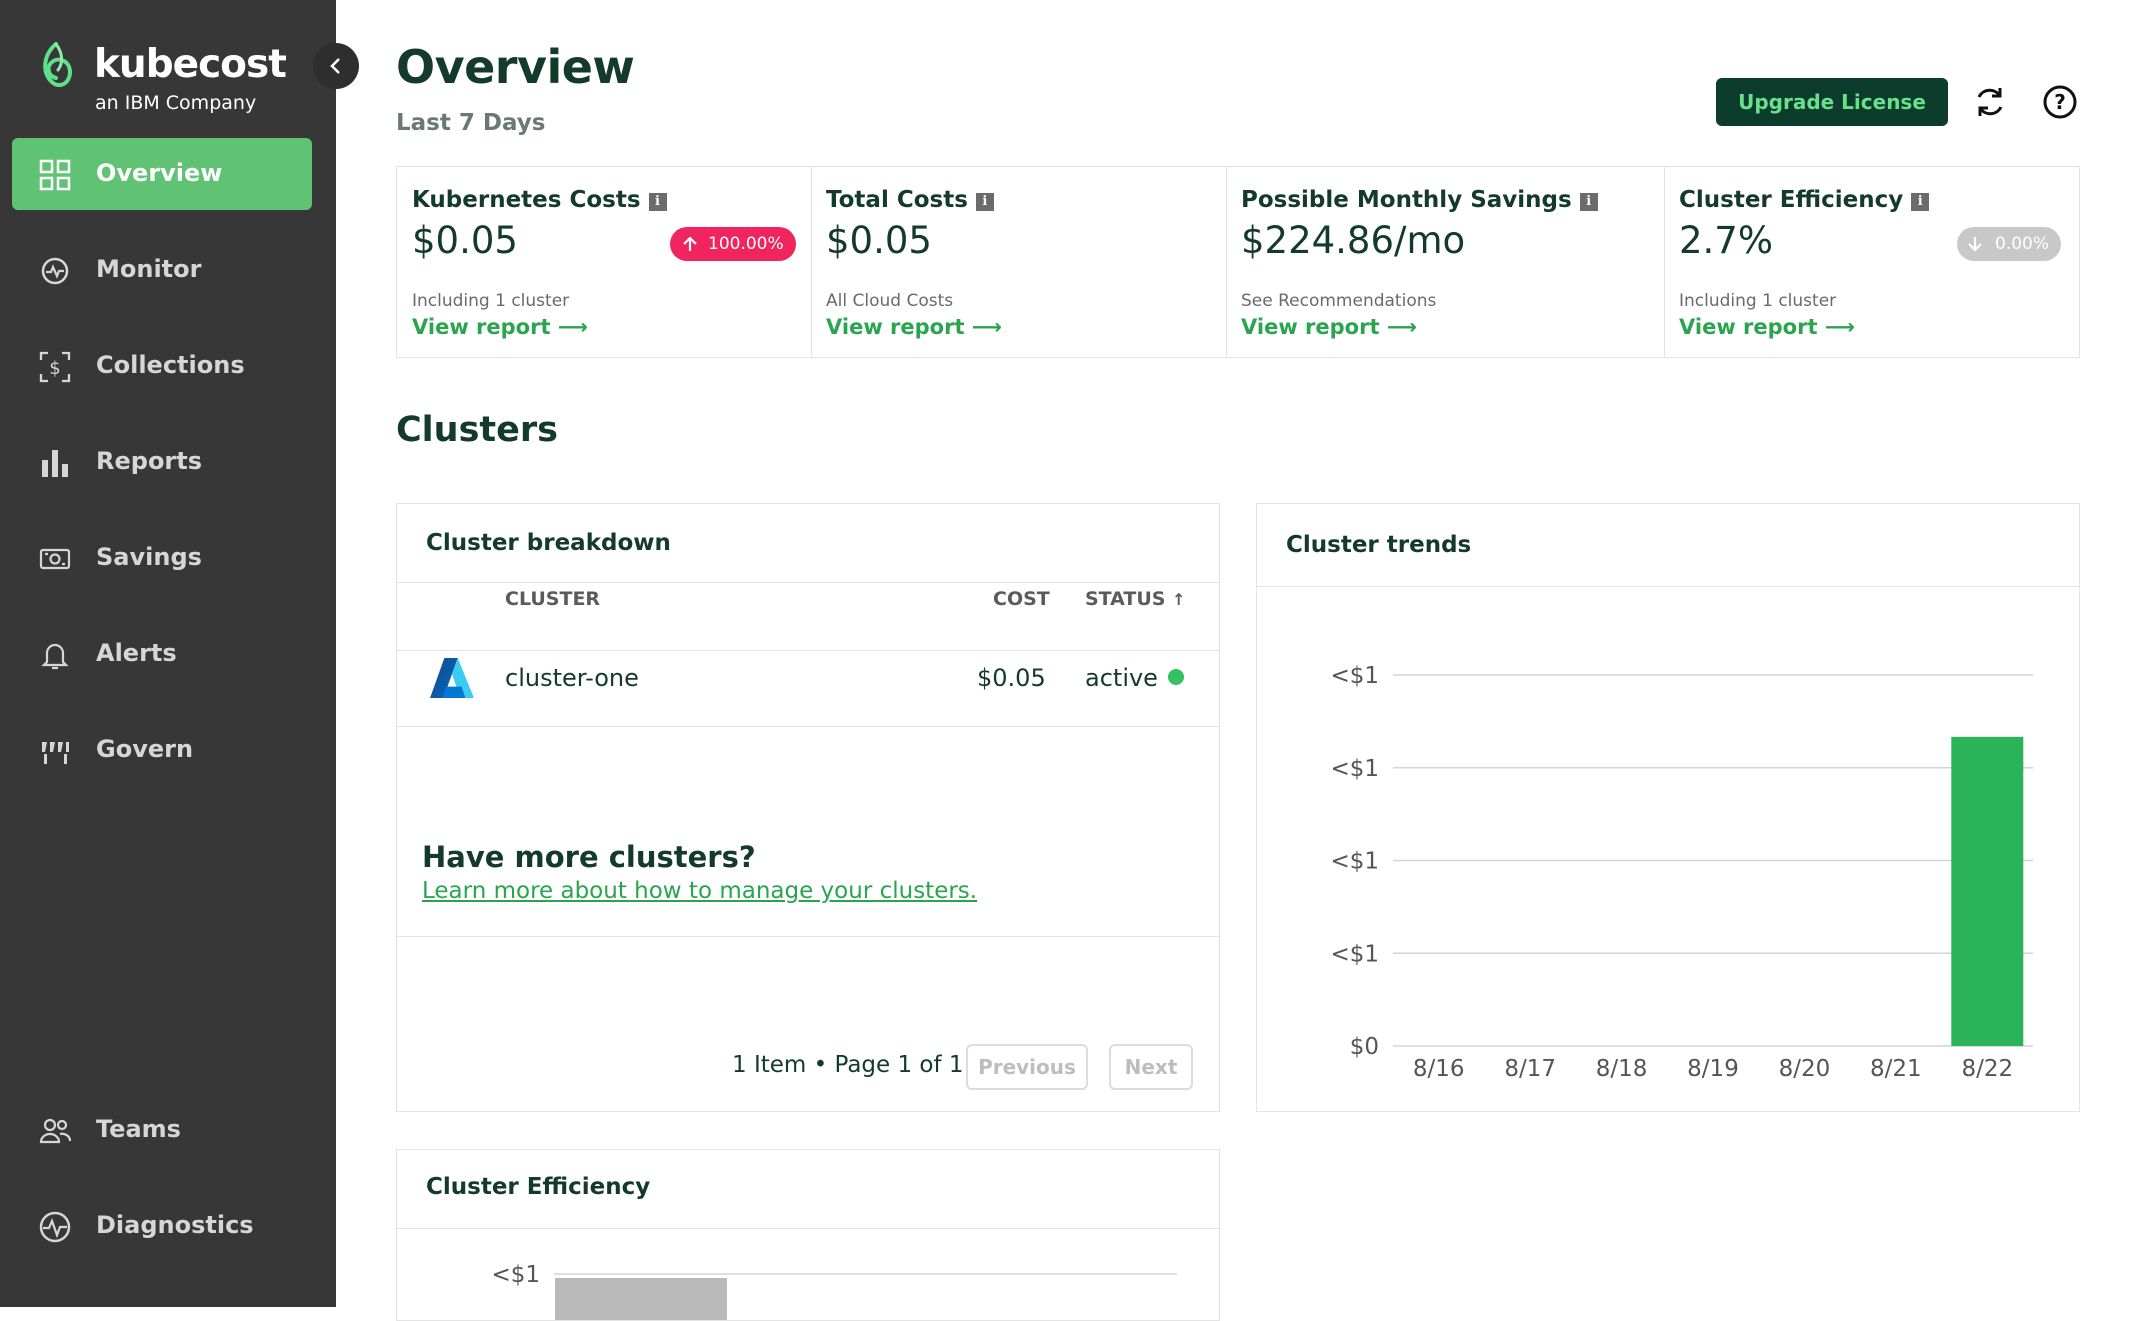 The height and width of the screenshot is (1321, 2139). Describe the element at coordinates (190, 64) in the screenshot. I see `brand-name: kubecost` at that location.